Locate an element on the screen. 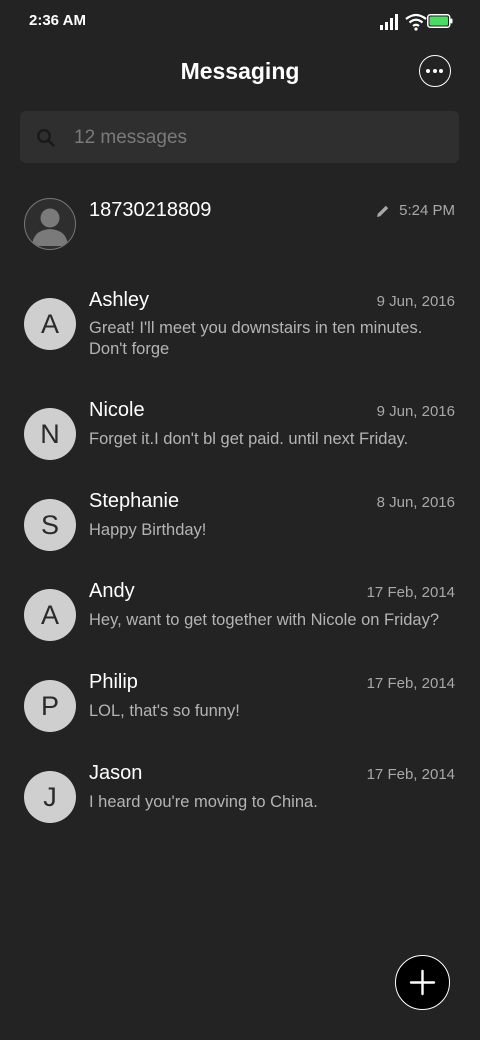 The image size is (480, 1040). plus-icon is located at coordinates (422, 982).